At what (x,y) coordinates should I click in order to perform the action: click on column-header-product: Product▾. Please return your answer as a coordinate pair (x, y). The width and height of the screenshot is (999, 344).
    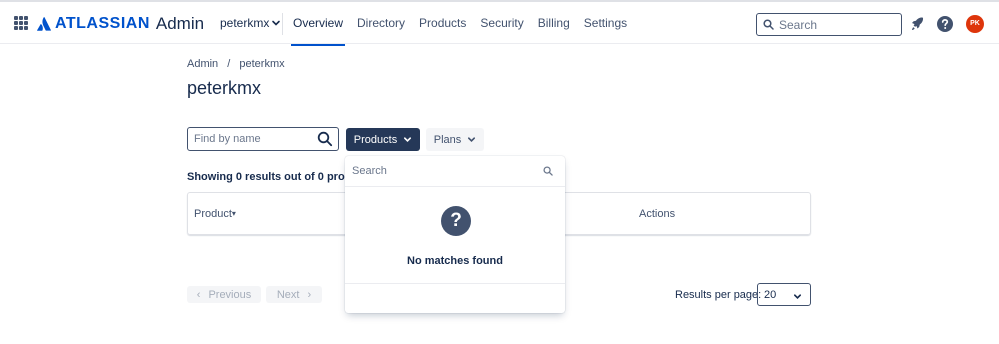
    Looking at the image, I should click on (215, 214).